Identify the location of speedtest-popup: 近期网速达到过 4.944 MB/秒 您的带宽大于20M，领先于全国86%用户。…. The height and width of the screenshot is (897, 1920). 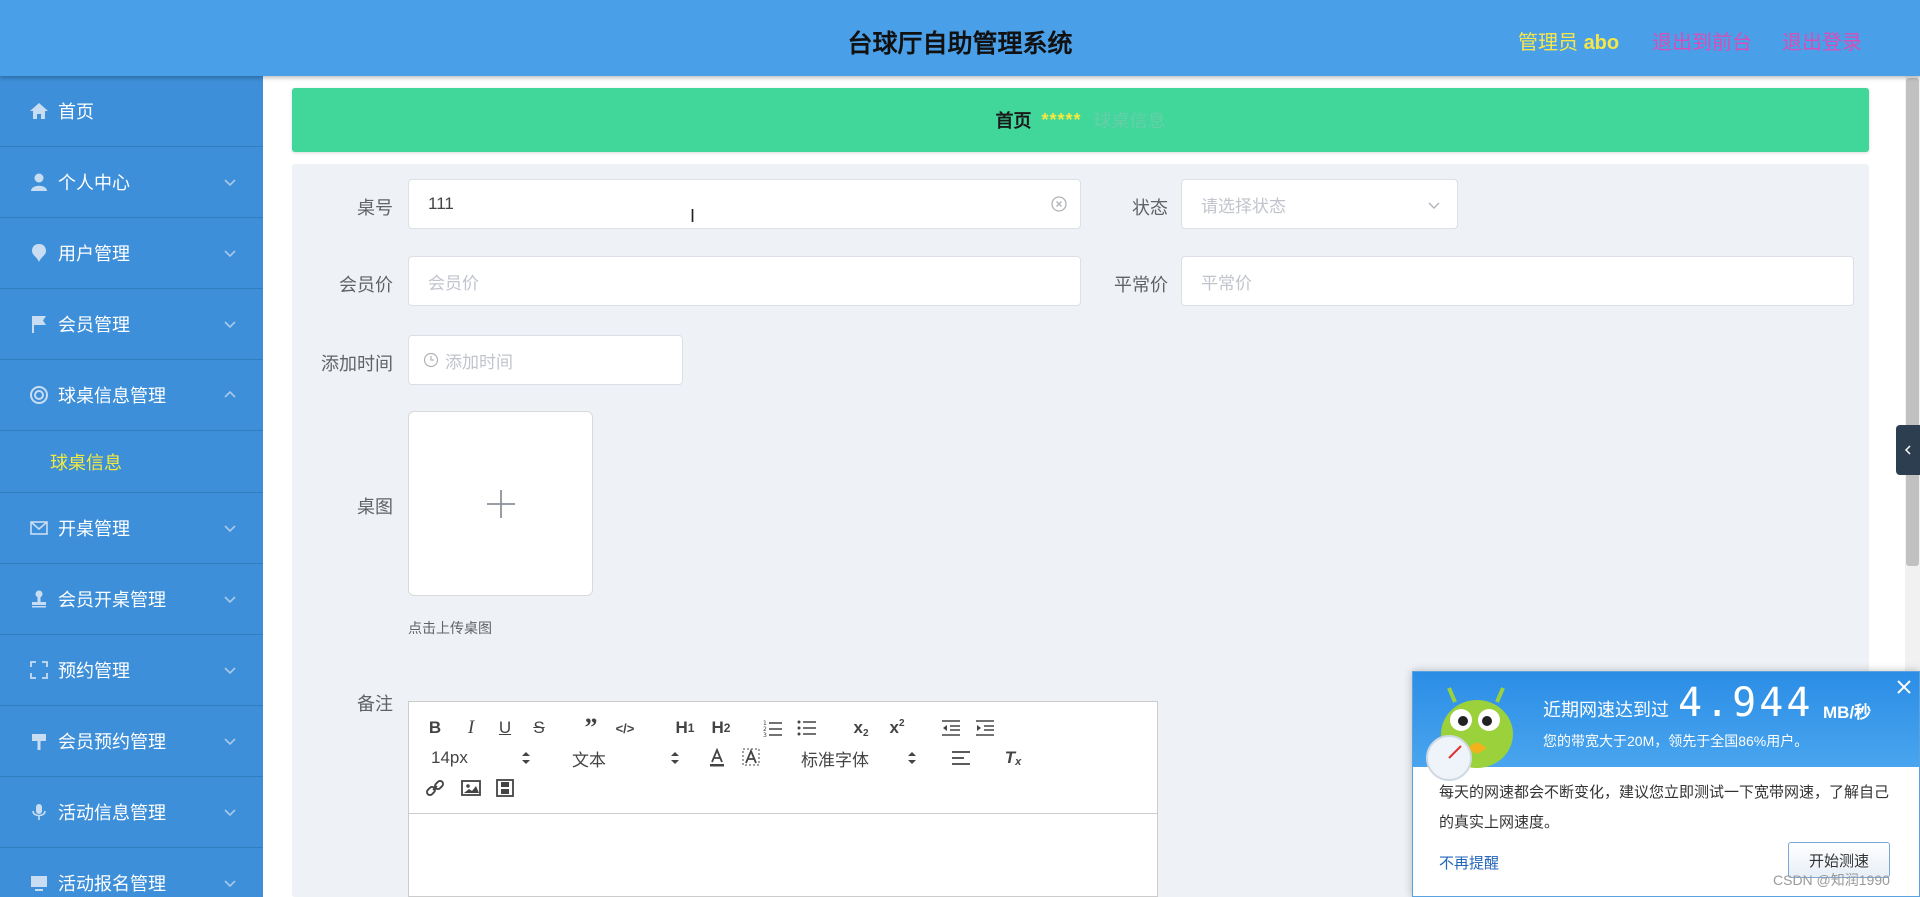
(1666, 784).